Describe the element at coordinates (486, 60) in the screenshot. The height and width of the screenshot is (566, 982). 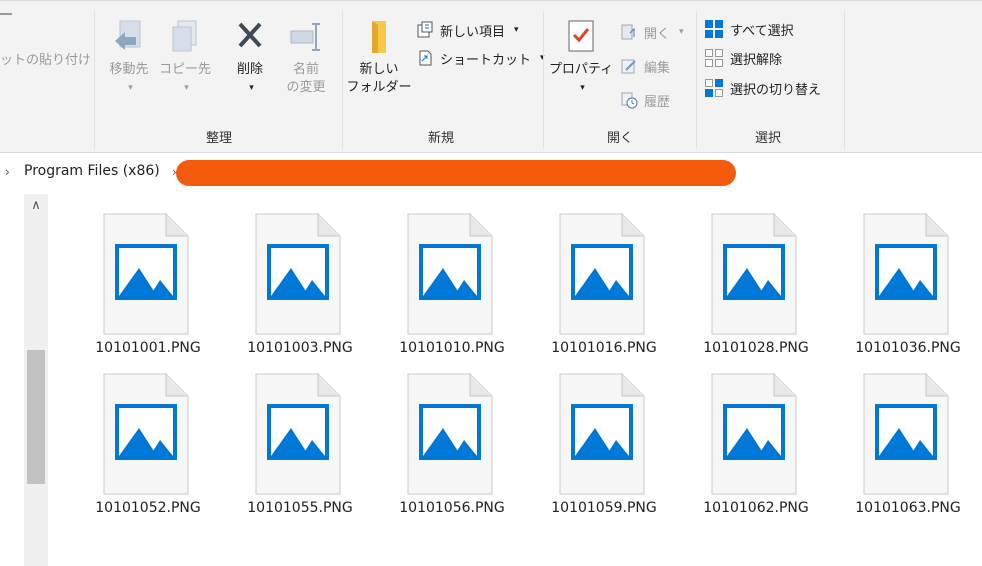
I see `shortcut-label: ショートカット` at that location.